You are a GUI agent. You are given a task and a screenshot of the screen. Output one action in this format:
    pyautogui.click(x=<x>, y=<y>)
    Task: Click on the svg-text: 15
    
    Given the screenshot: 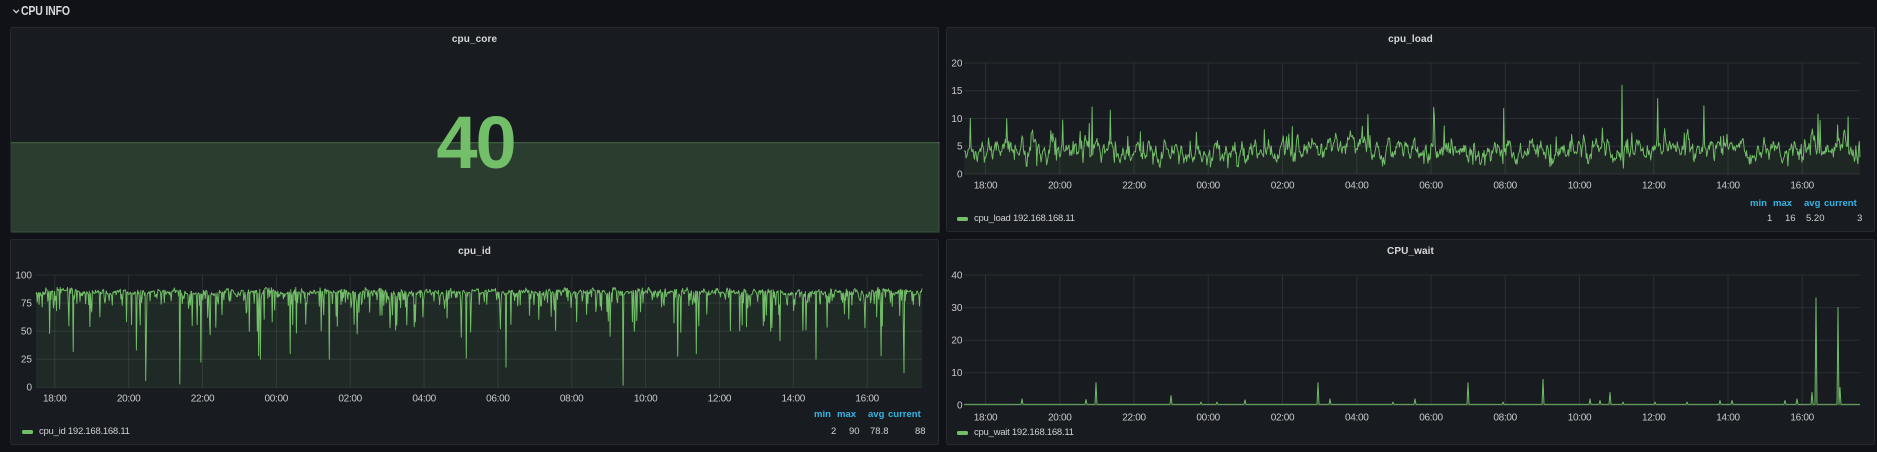 What is the action you would take?
    pyautogui.click(x=957, y=91)
    